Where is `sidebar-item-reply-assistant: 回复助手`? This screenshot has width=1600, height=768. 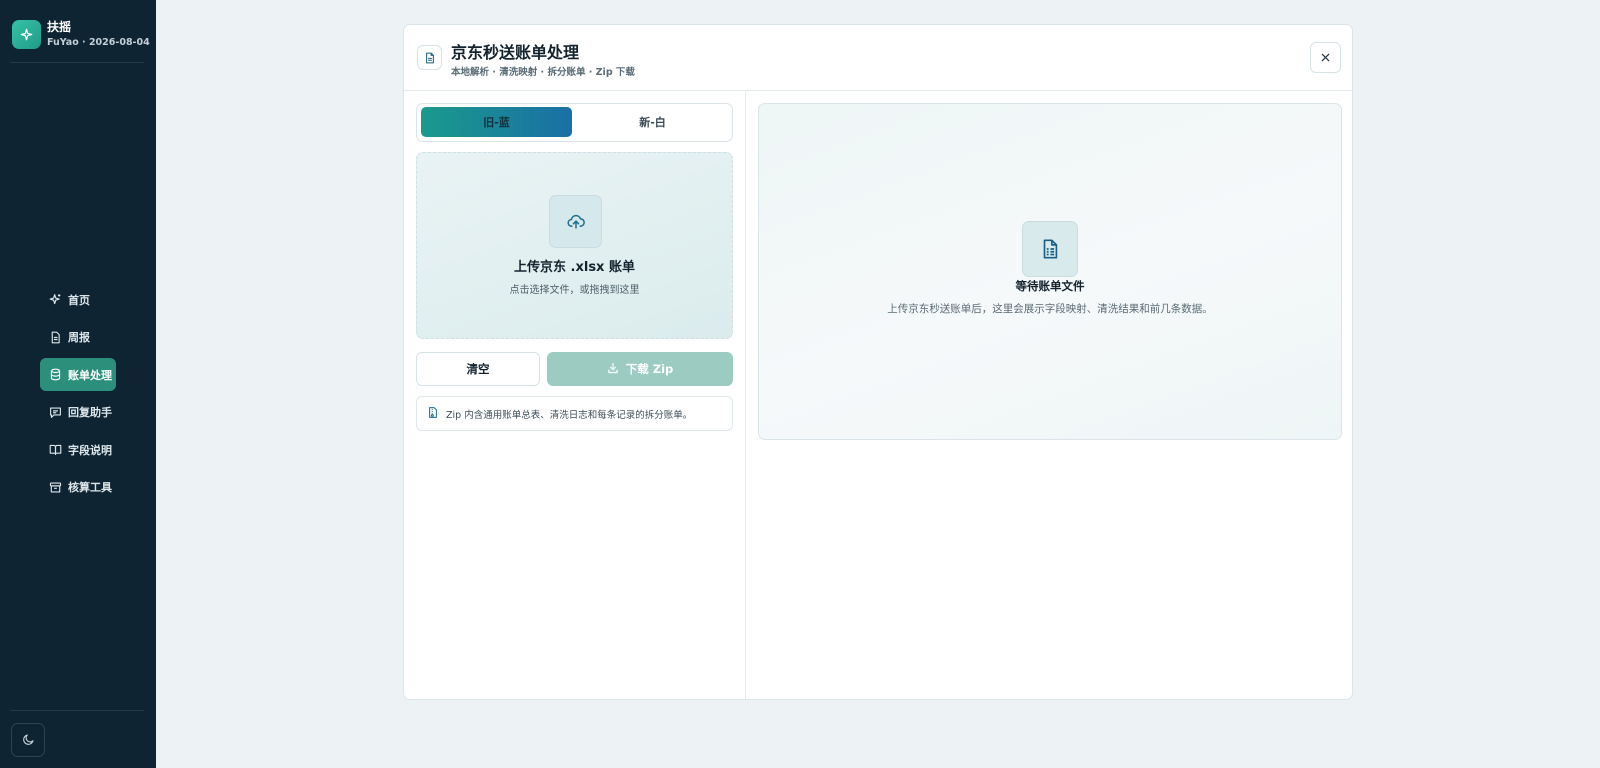 sidebar-item-reply-assistant: 回复助手 is located at coordinates (78, 412).